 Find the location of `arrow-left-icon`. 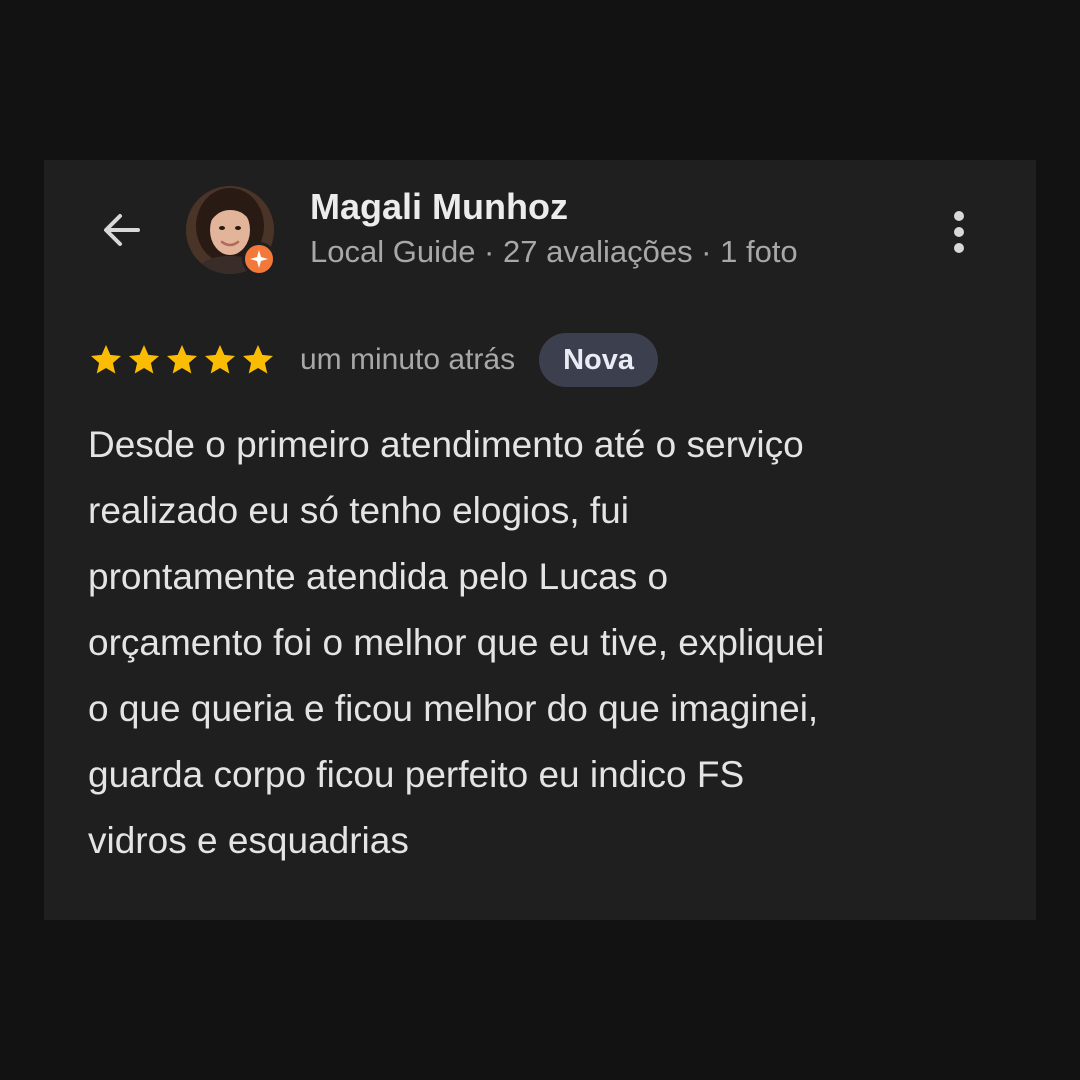

arrow-left-icon is located at coordinates (122, 230).